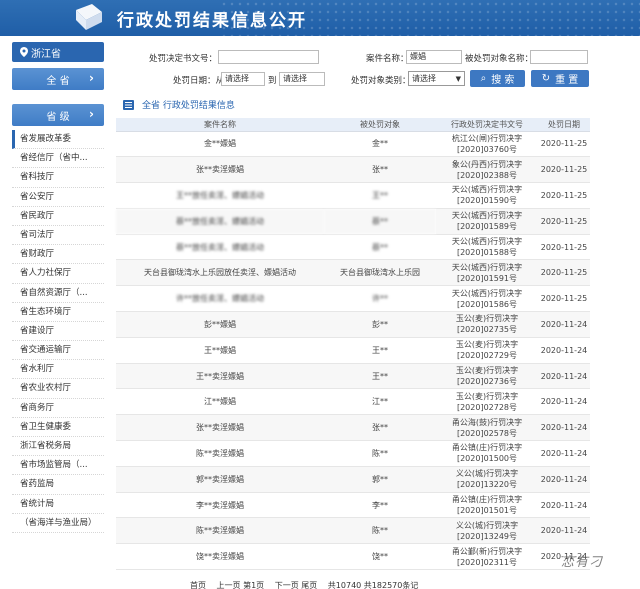  Describe the element at coordinates (58, 389) in the screenshot. I see `sidebar-item: 省农业农村厅` at that location.